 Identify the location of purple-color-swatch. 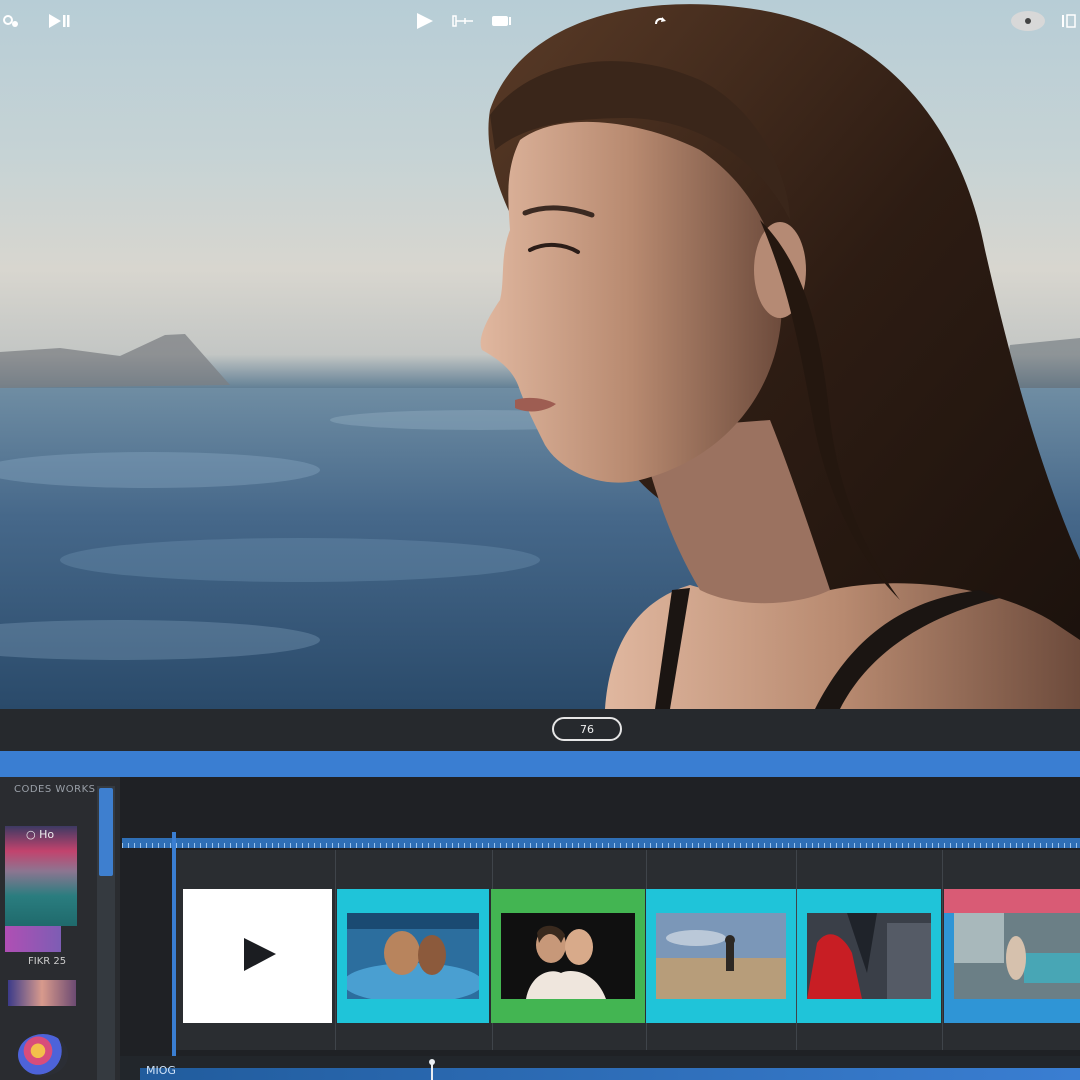
(33, 939).